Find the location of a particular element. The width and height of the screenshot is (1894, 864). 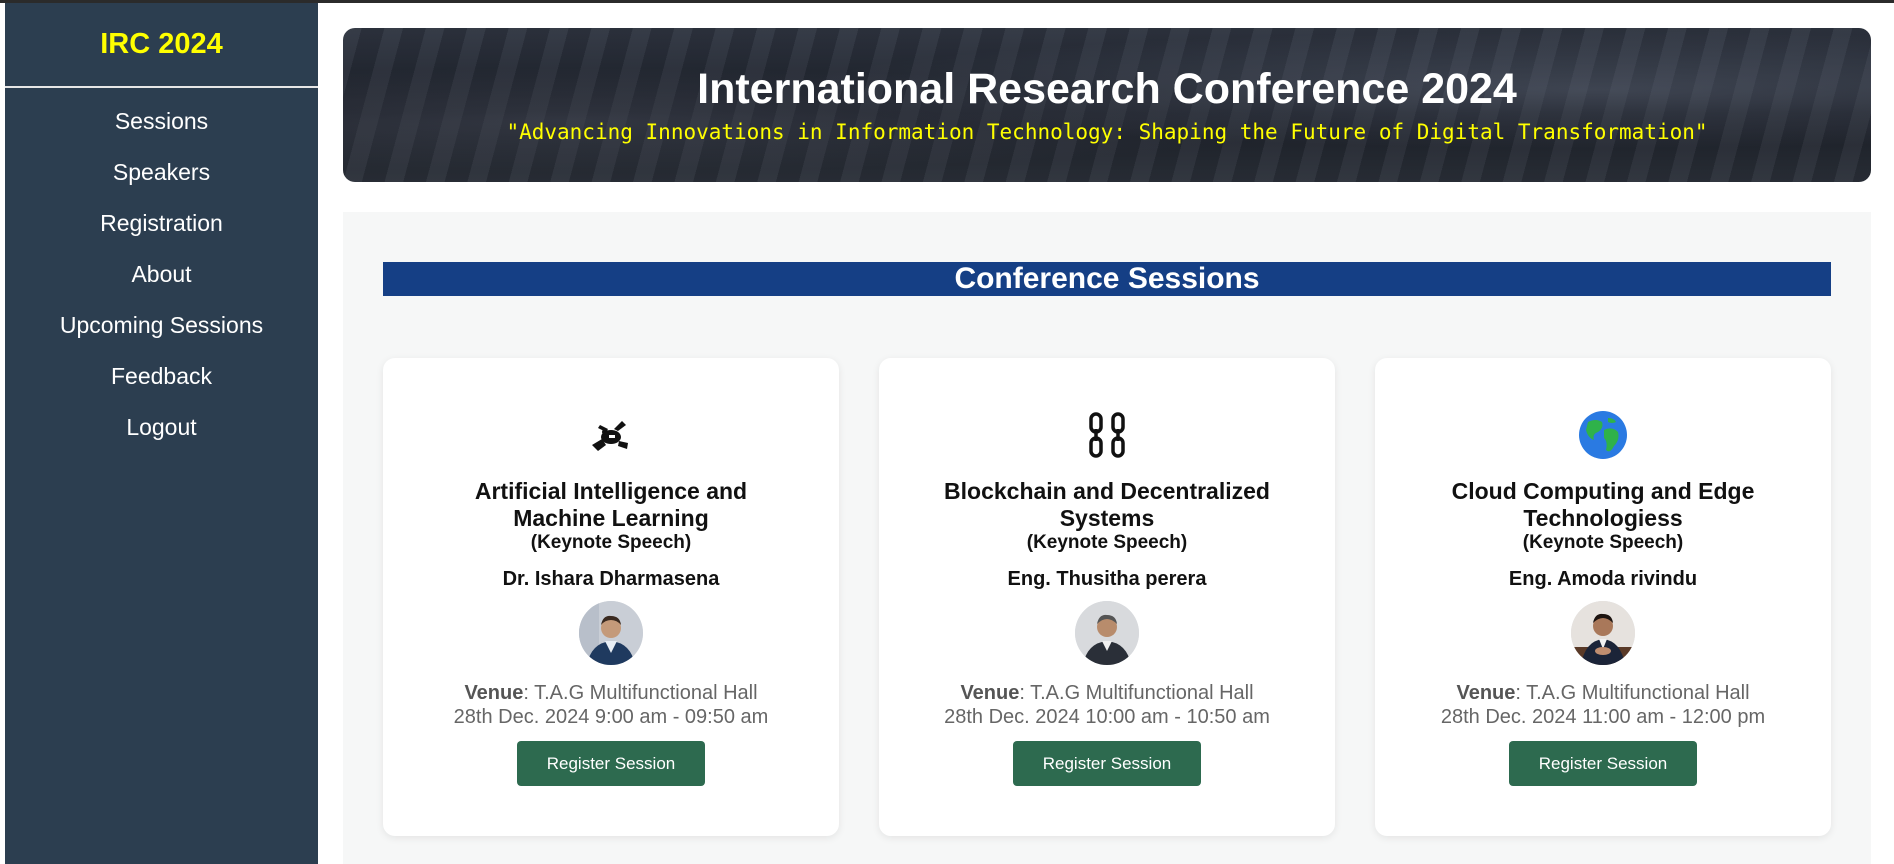

robot-icon is located at coordinates (611, 435).